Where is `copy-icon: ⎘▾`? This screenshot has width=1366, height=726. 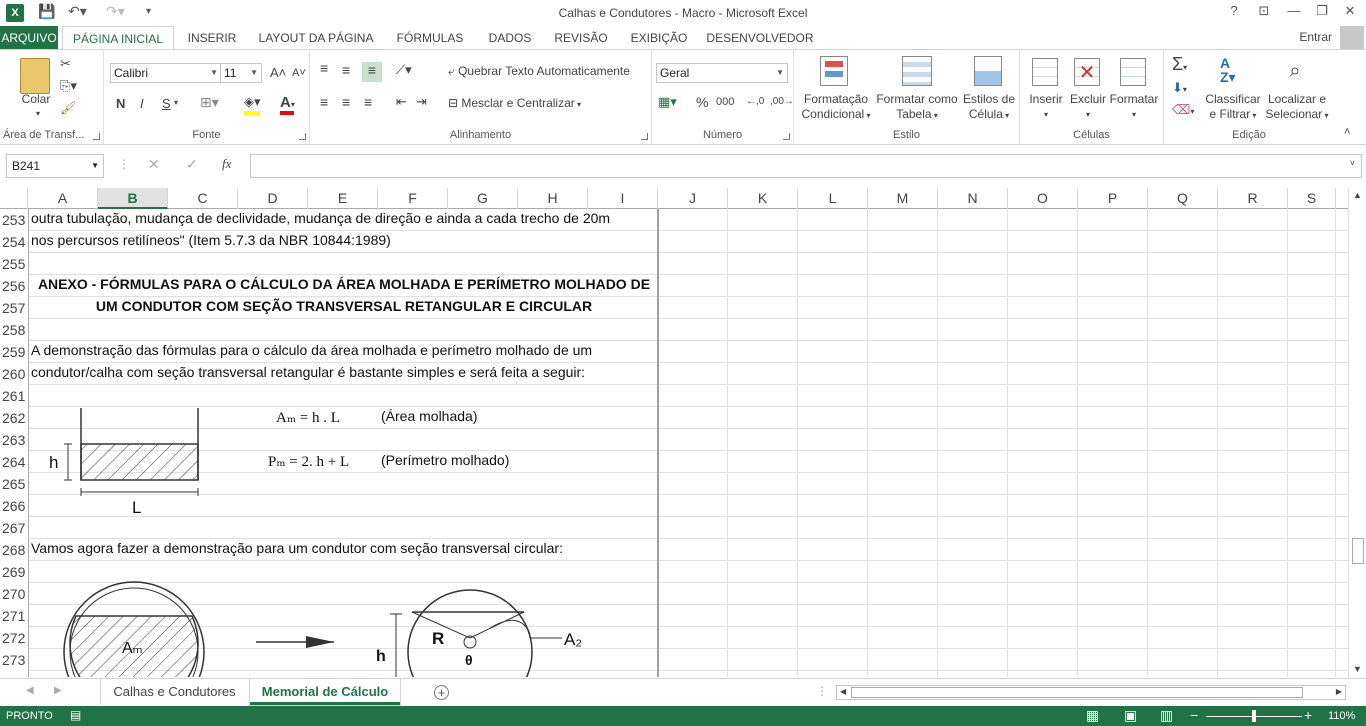
copy-icon: ⎘▾ is located at coordinates (68, 86).